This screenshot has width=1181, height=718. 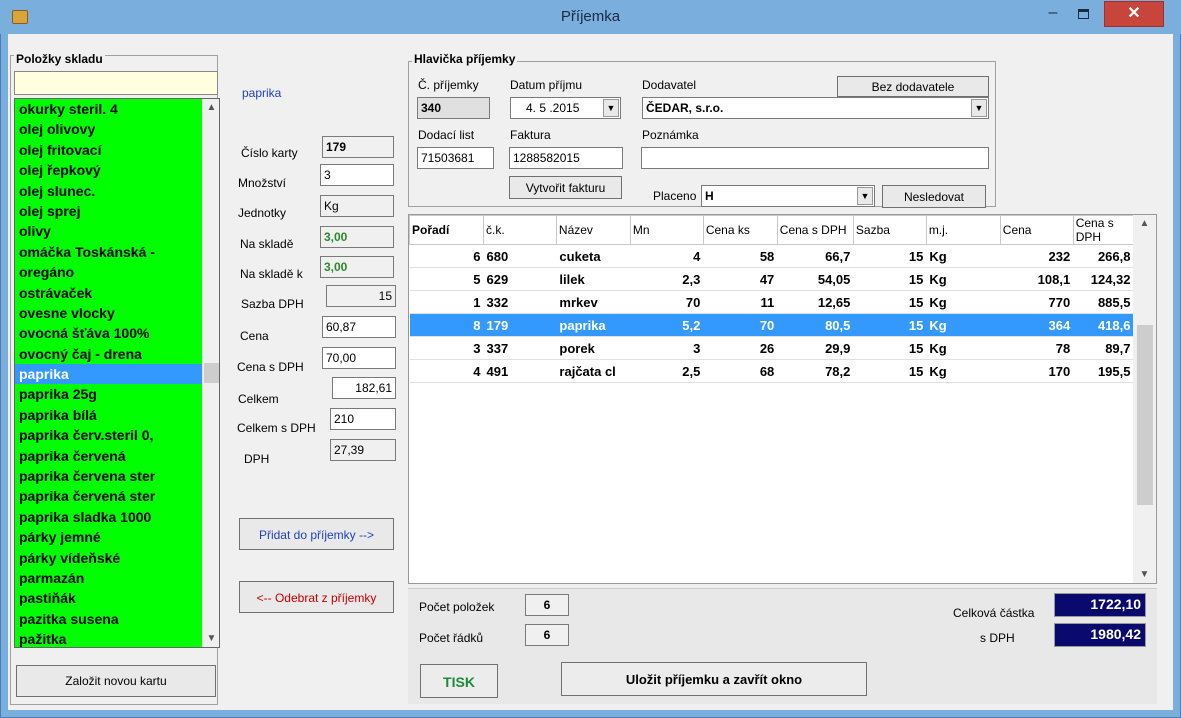 I want to click on list-item: pažitka, so click(x=109, y=638).